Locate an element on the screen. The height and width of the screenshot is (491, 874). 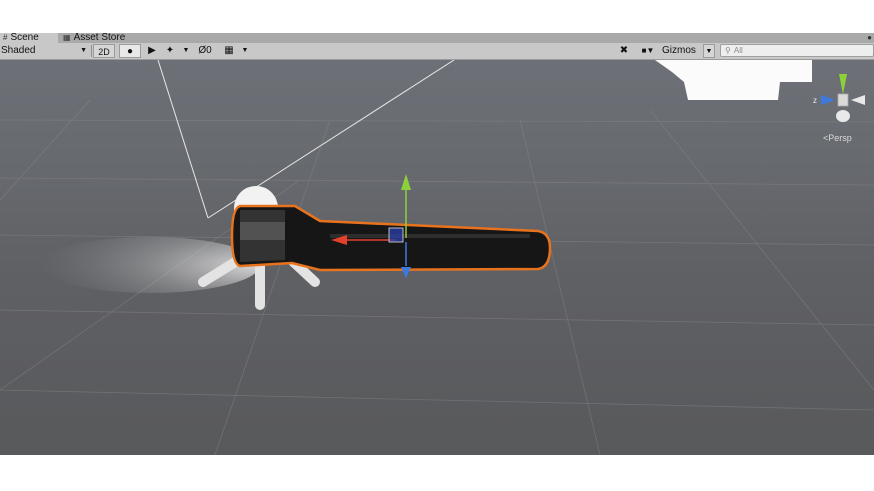
shading-mode-label: Shaded is located at coordinates (18, 50).